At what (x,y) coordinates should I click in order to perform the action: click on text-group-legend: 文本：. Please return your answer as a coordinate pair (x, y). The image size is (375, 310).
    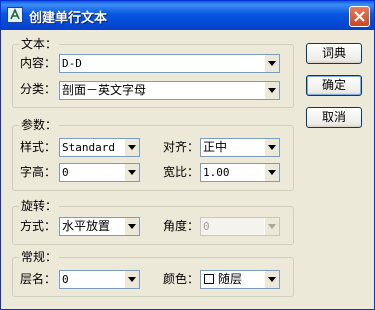
    Looking at the image, I should click on (39, 44).